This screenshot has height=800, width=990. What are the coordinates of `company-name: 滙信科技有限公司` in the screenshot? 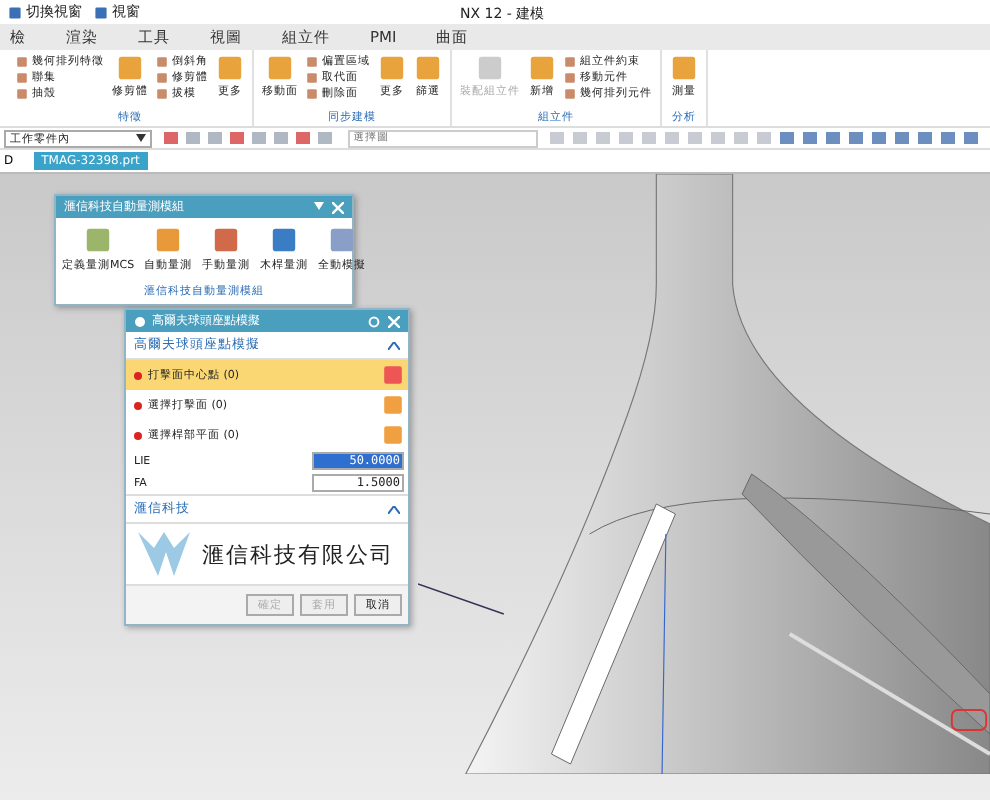 It's located at (298, 554).